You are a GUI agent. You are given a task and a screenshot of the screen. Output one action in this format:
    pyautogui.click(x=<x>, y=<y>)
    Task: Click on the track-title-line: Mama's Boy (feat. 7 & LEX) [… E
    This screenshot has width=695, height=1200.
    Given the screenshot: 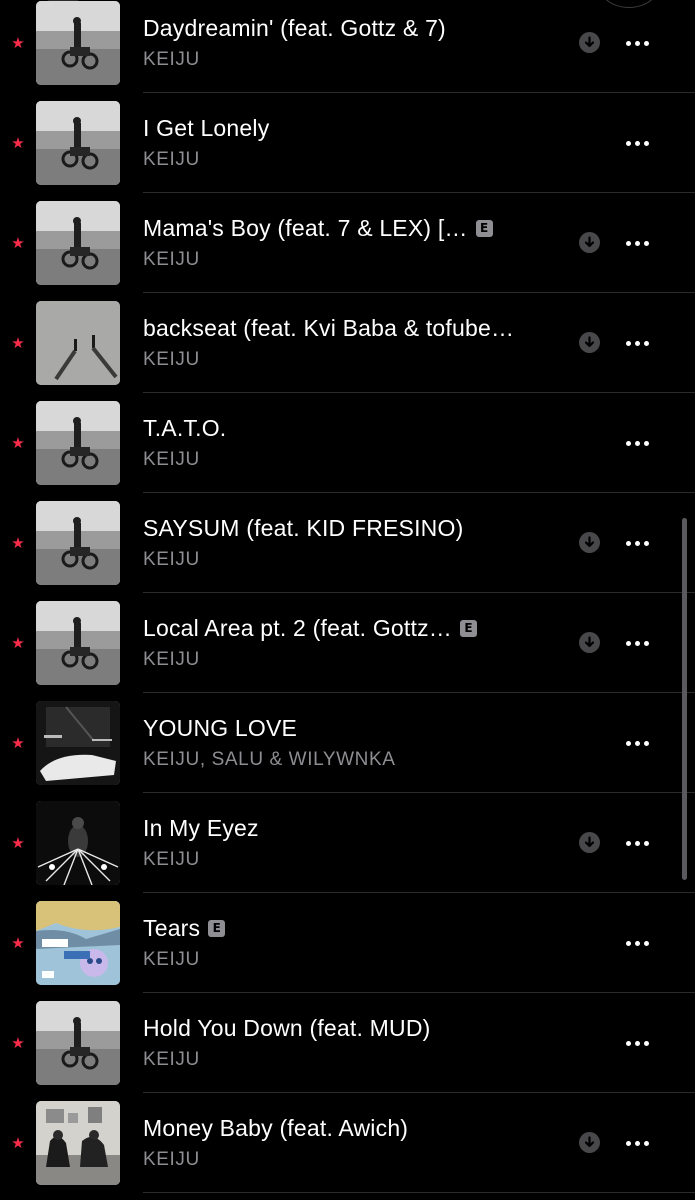 What is the action you would take?
    pyautogui.click(x=318, y=228)
    